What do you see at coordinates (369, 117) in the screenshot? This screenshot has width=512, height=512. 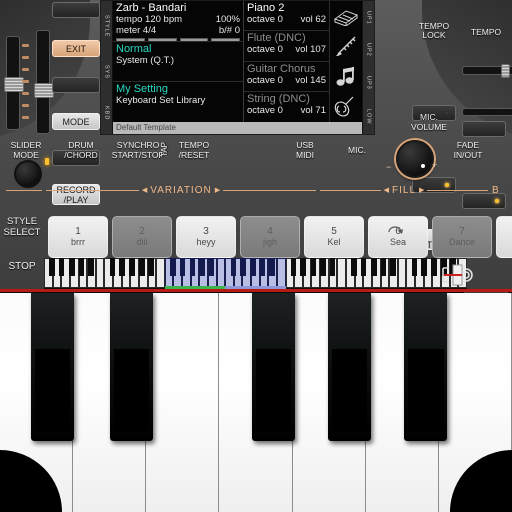 I see `lcd-tab-lower: LOW` at bounding box center [369, 117].